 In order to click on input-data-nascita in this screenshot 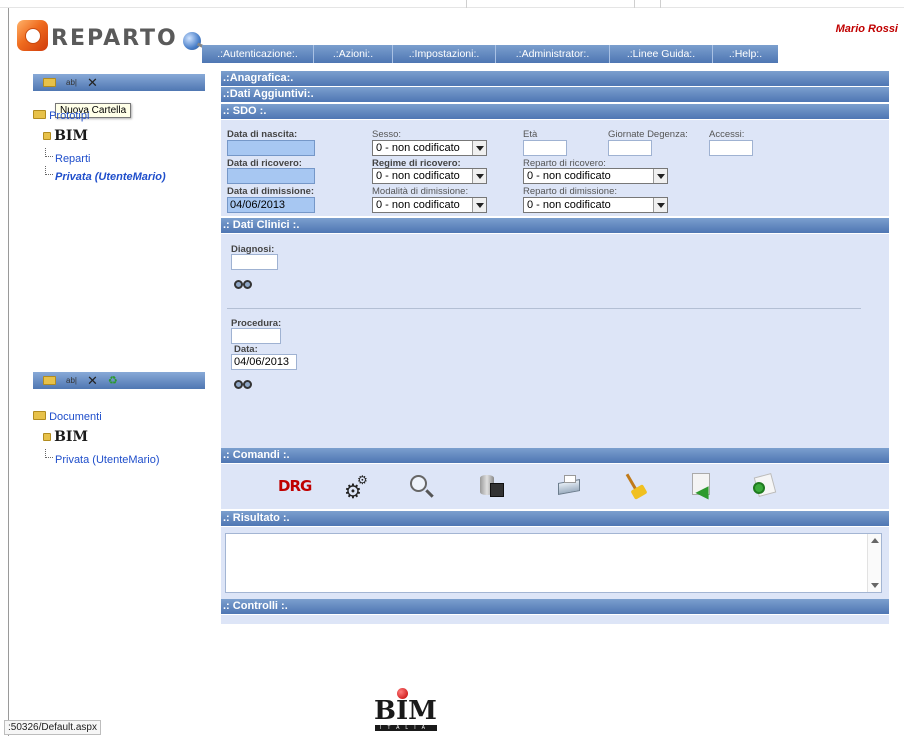, I will do `click(271, 148)`.